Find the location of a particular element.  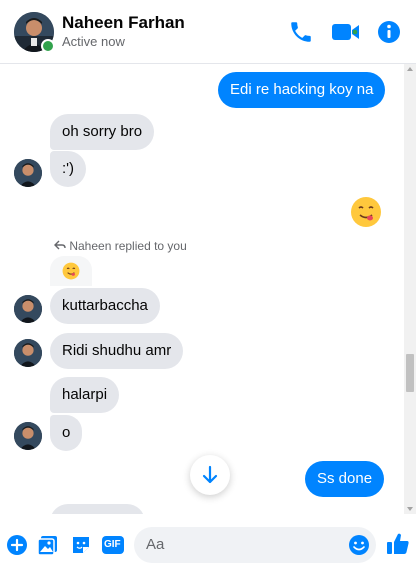

arrow-down-icon is located at coordinates (210, 474).